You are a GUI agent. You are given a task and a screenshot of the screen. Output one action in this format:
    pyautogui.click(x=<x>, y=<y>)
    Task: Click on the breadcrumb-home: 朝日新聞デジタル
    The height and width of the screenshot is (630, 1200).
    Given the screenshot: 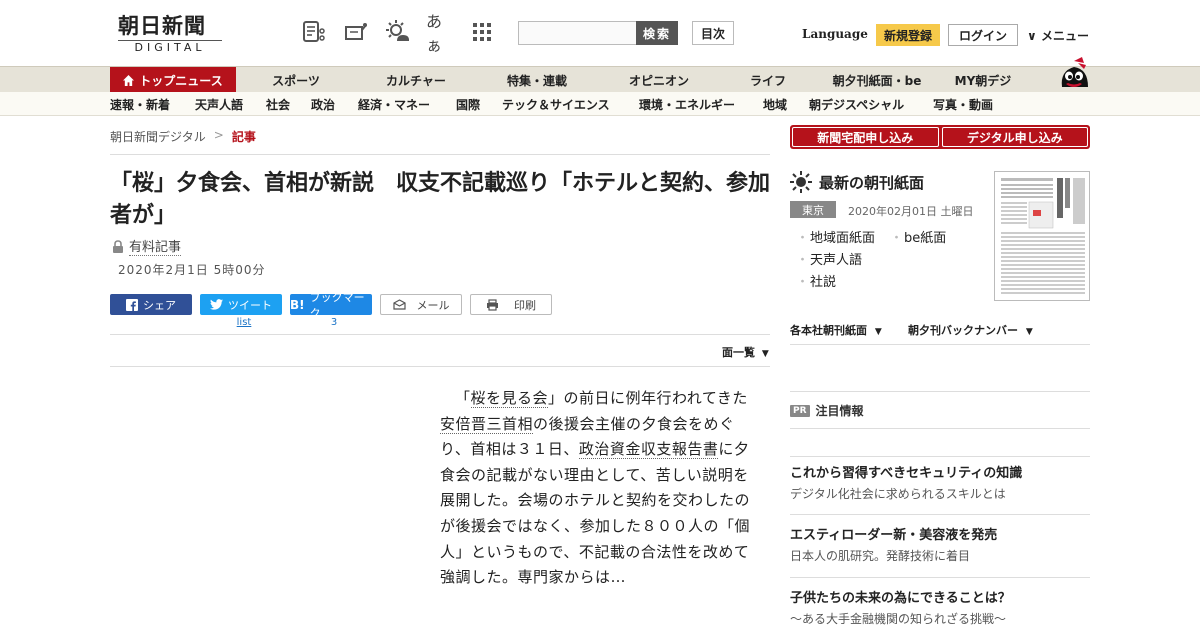 What is the action you would take?
    pyautogui.click(x=158, y=136)
    